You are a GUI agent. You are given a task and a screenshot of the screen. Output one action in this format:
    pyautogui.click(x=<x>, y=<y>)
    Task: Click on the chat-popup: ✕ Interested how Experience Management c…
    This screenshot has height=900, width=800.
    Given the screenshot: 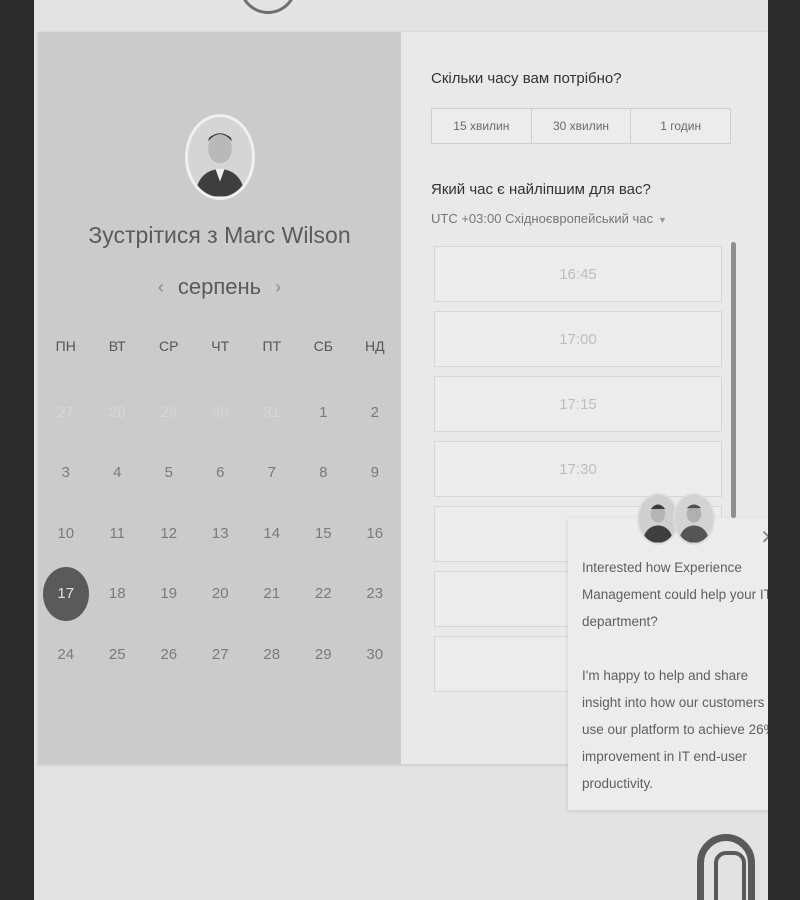 What is the action you would take?
    pyautogui.click(x=668, y=664)
    